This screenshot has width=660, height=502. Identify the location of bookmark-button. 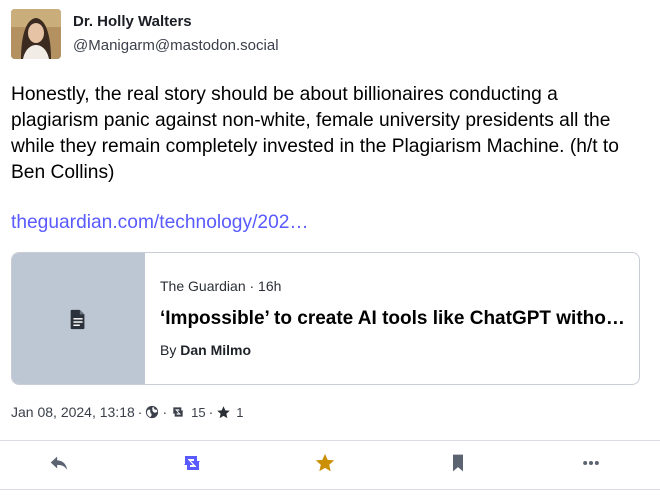
(458, 465).